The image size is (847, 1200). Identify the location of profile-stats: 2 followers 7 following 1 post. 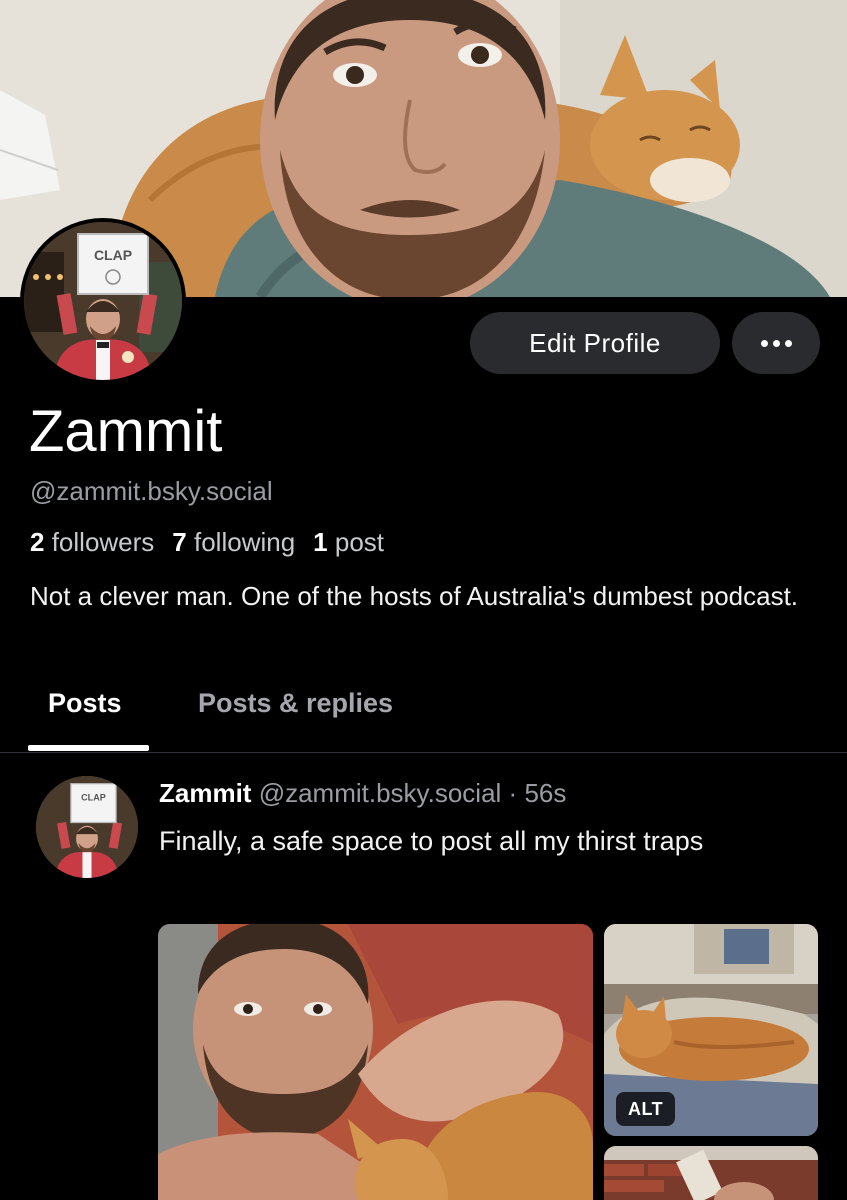
(207, 542).